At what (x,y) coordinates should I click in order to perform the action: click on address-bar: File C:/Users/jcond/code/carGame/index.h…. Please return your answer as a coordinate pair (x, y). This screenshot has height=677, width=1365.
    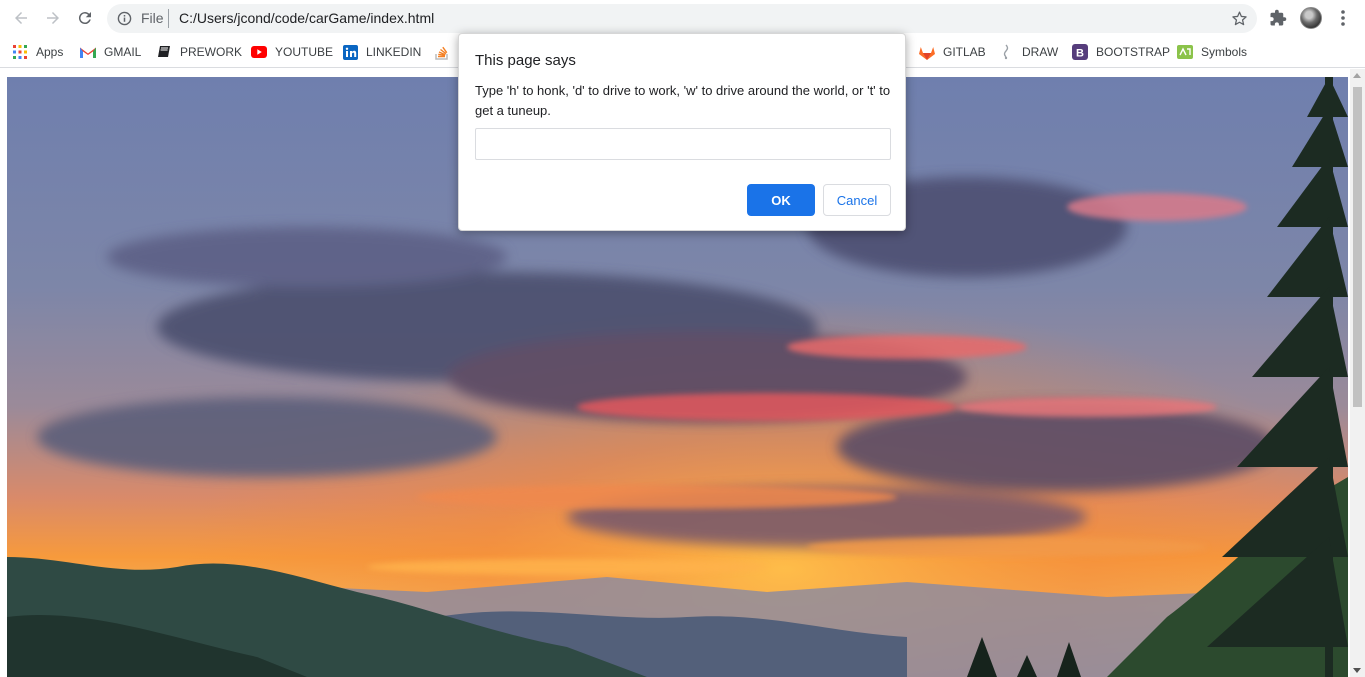
    Looking at the image, I should click on (682, 18).